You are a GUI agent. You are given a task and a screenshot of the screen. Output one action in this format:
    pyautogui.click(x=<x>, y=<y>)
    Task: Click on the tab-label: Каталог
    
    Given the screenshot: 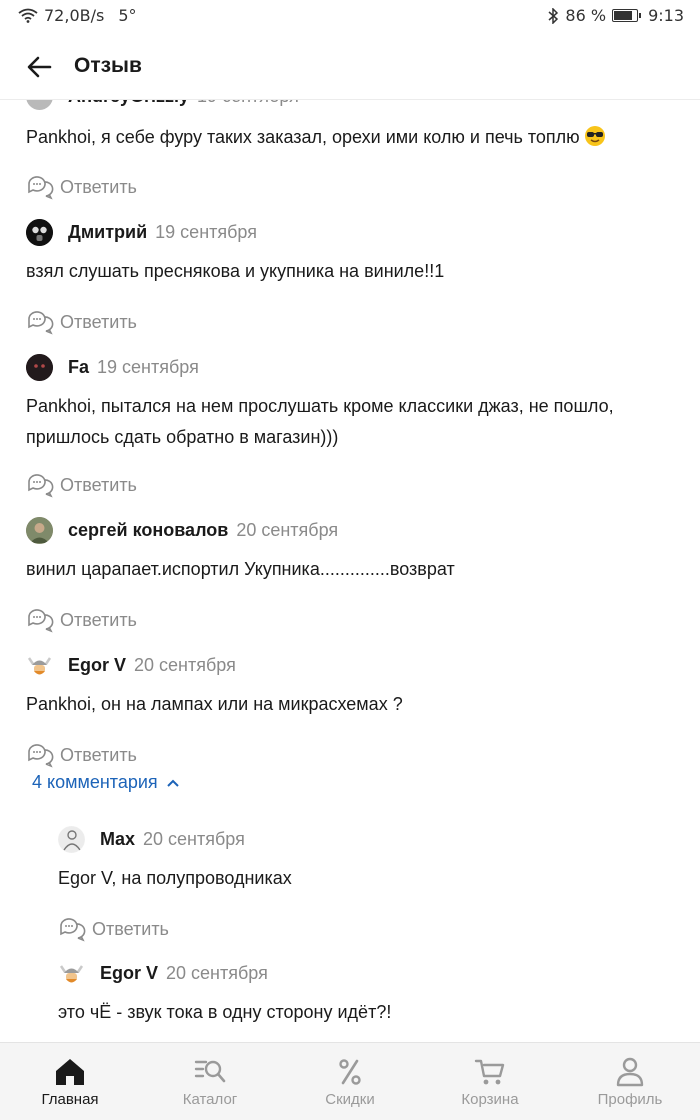 What is the action you would take?
    pyautogui.click(x=210, y=1099)
    